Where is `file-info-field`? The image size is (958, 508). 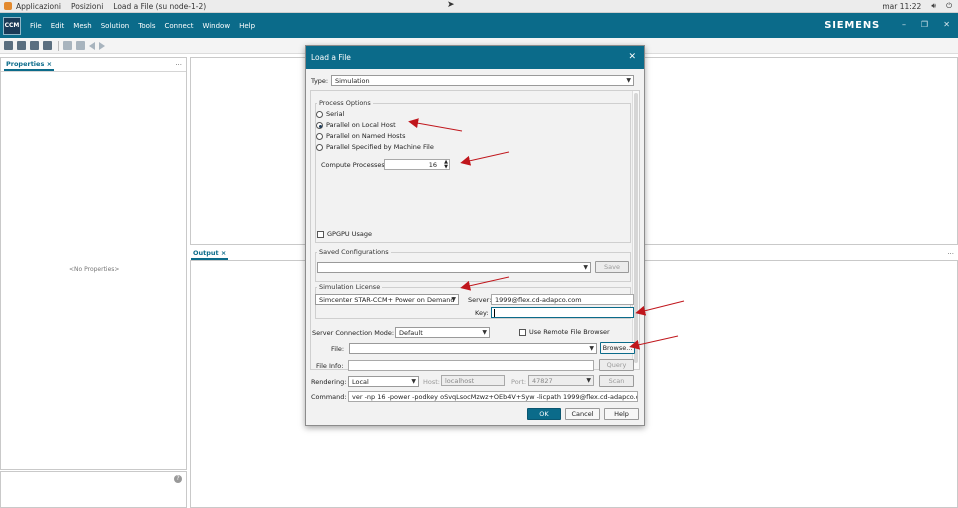 file-info-field is located at coordinates (471, 365).